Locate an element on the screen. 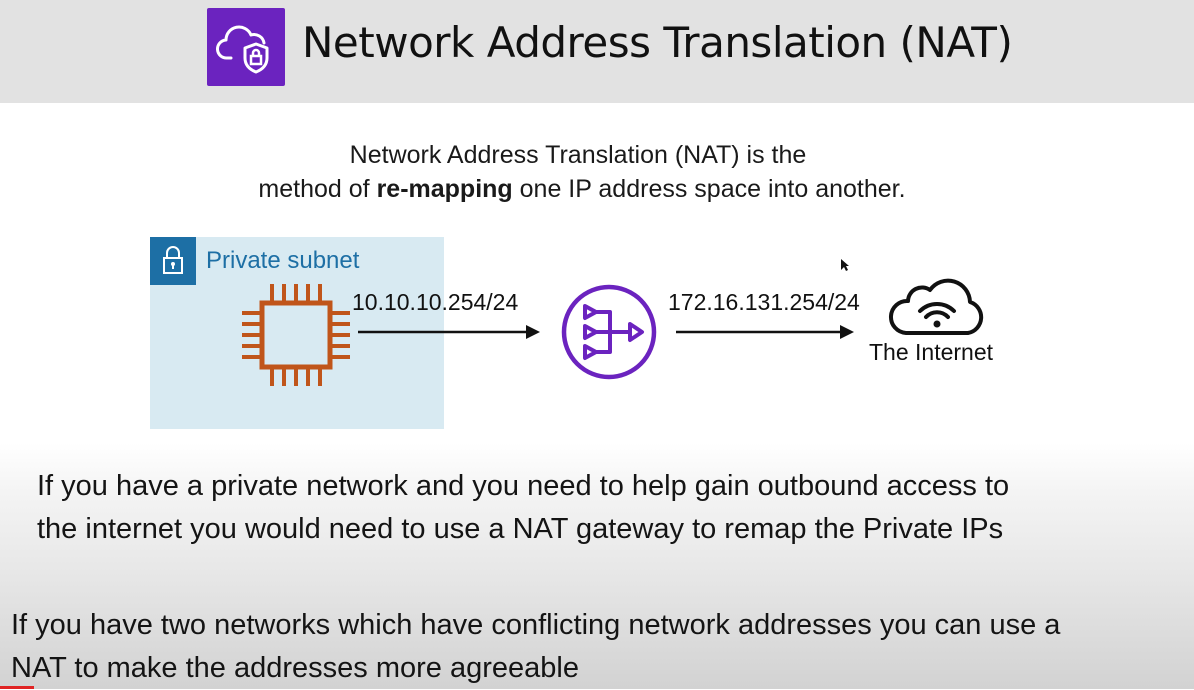 This screenshot has width=1194, height=690. subnet-label: Private subnet is located at coordinates (283, 260).